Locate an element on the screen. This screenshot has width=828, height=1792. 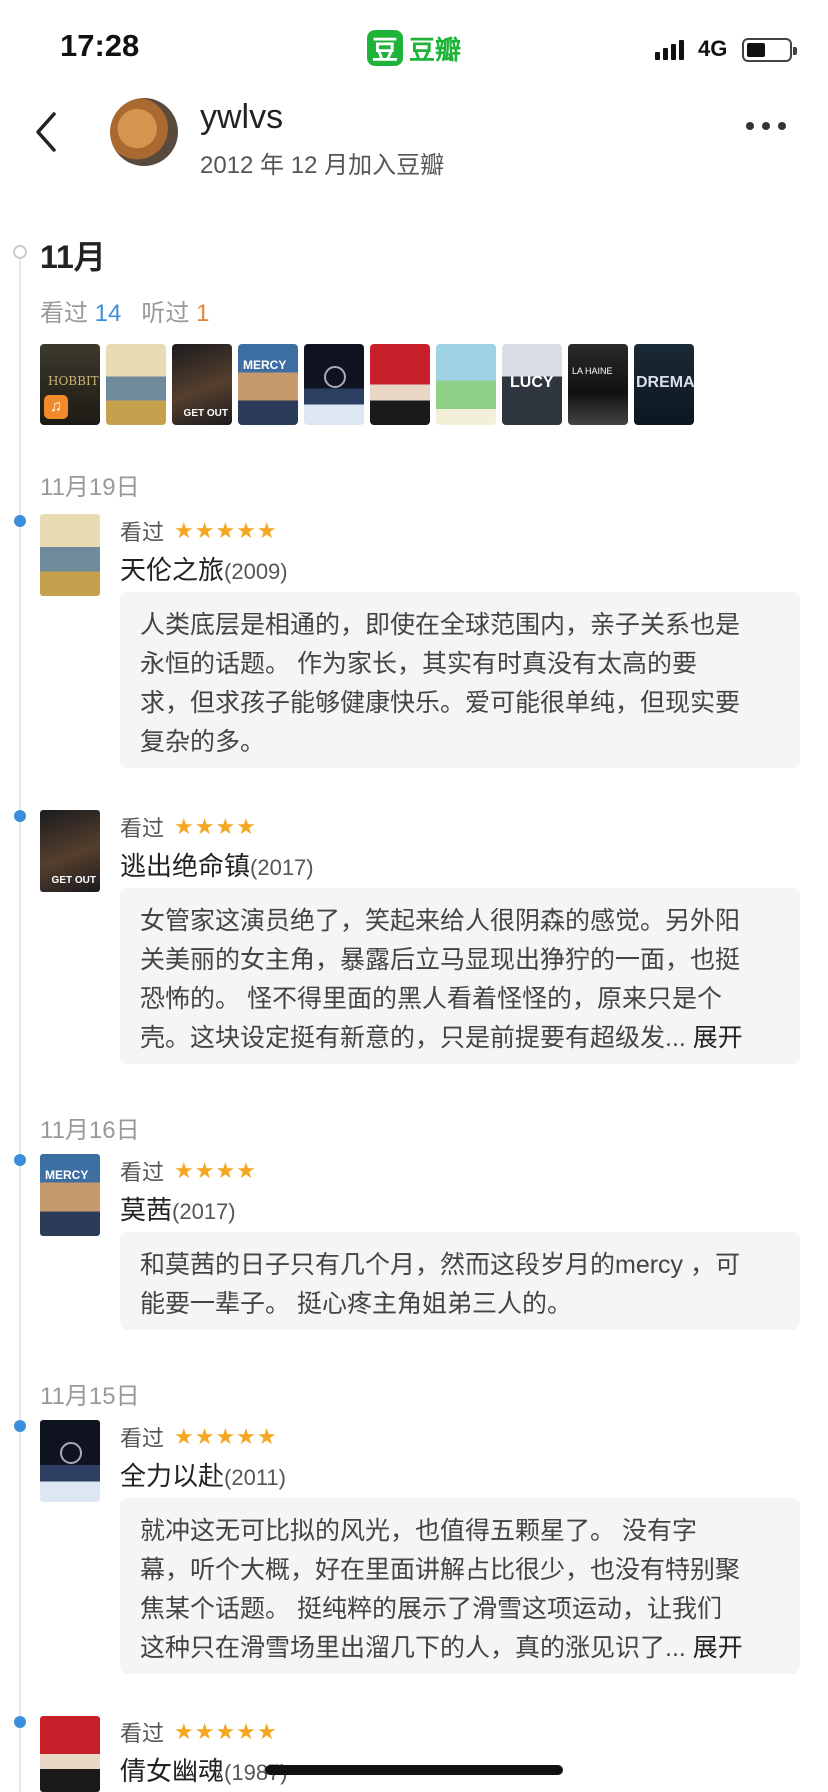
more-options-icon is located at coordinates (766, 126).